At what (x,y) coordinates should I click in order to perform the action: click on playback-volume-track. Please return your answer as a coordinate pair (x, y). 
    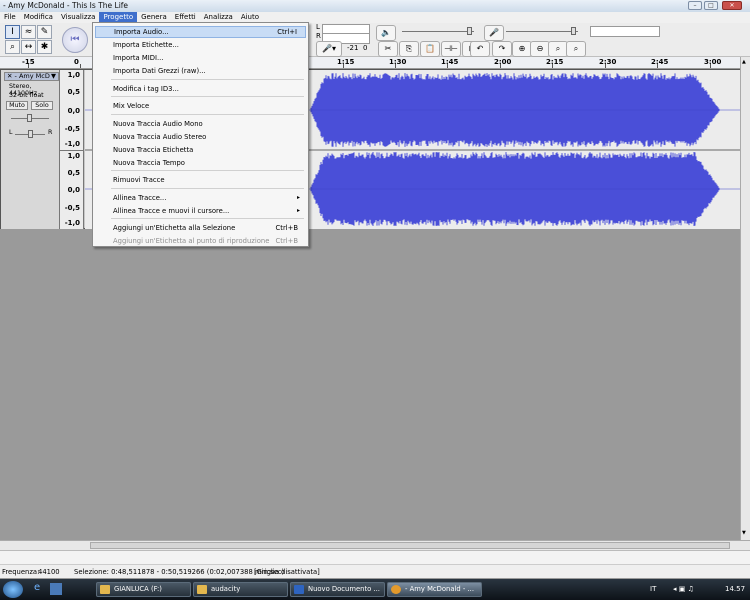
    Looking at the image, I should click on (438, 31).